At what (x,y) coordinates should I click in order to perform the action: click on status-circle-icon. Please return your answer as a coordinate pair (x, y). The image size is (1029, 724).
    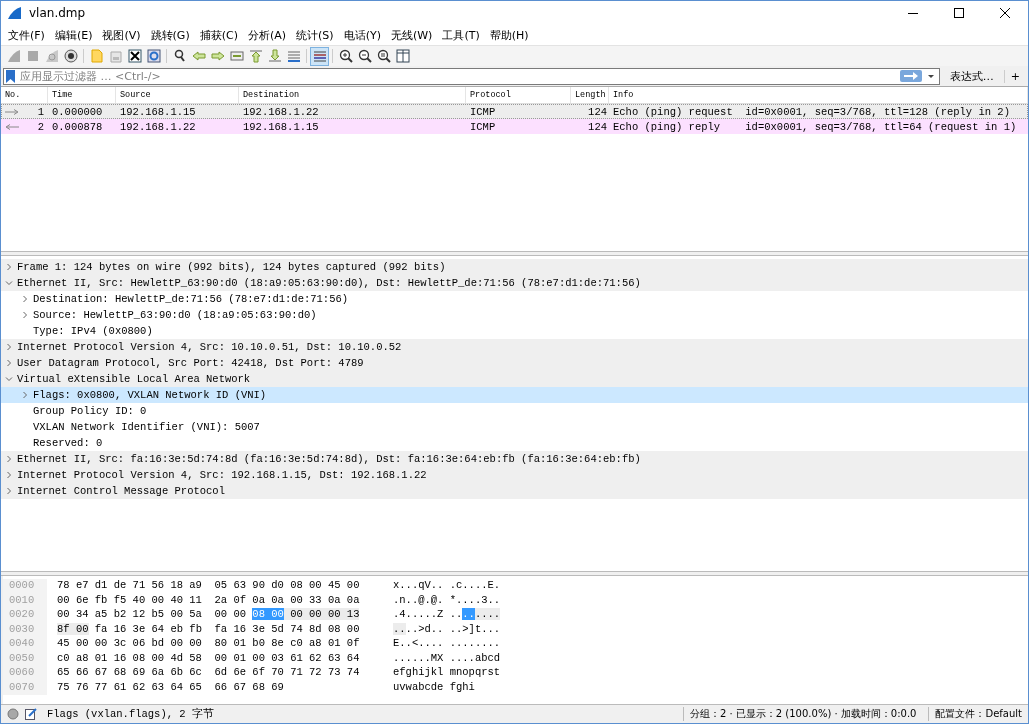
    Looking at the image, I should click on (13, 714).